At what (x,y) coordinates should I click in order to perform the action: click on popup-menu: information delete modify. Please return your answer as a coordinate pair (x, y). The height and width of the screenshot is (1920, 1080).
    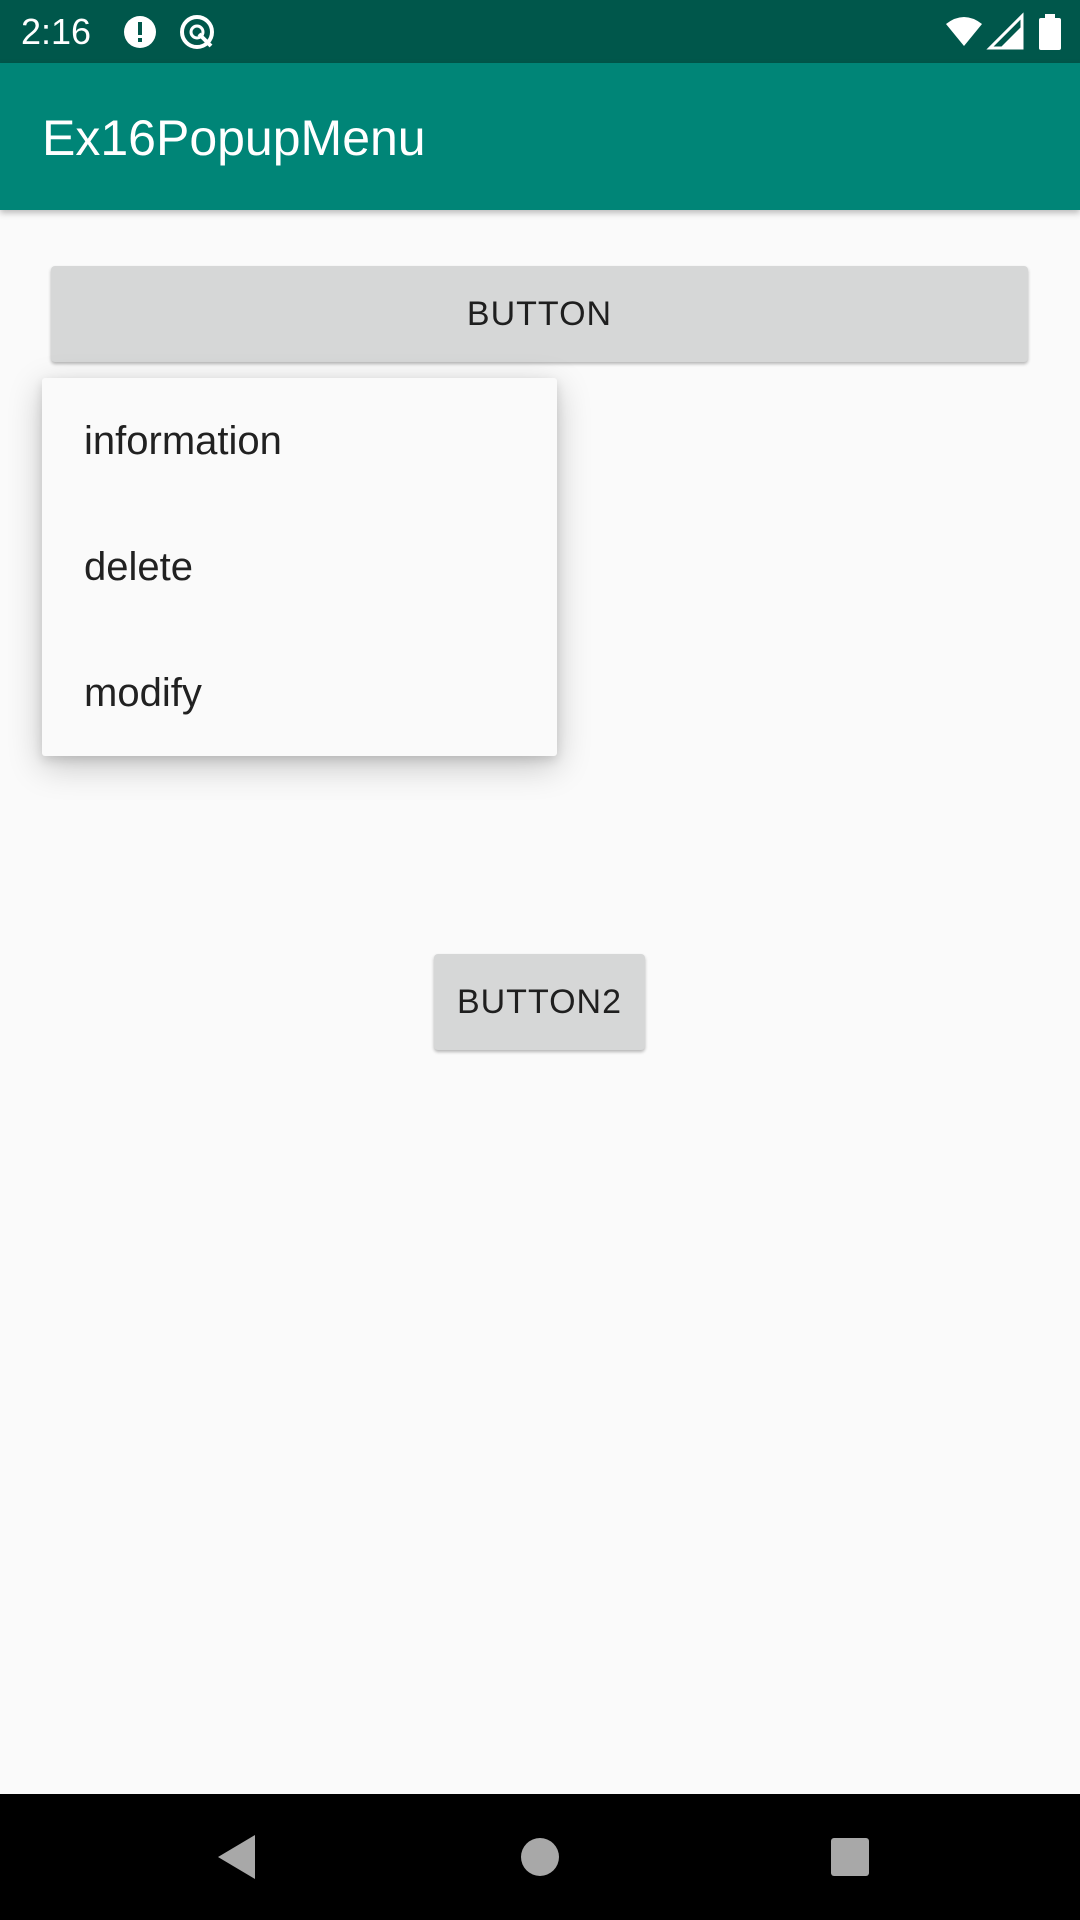
    Looking at the image, I should click on (299, 567).